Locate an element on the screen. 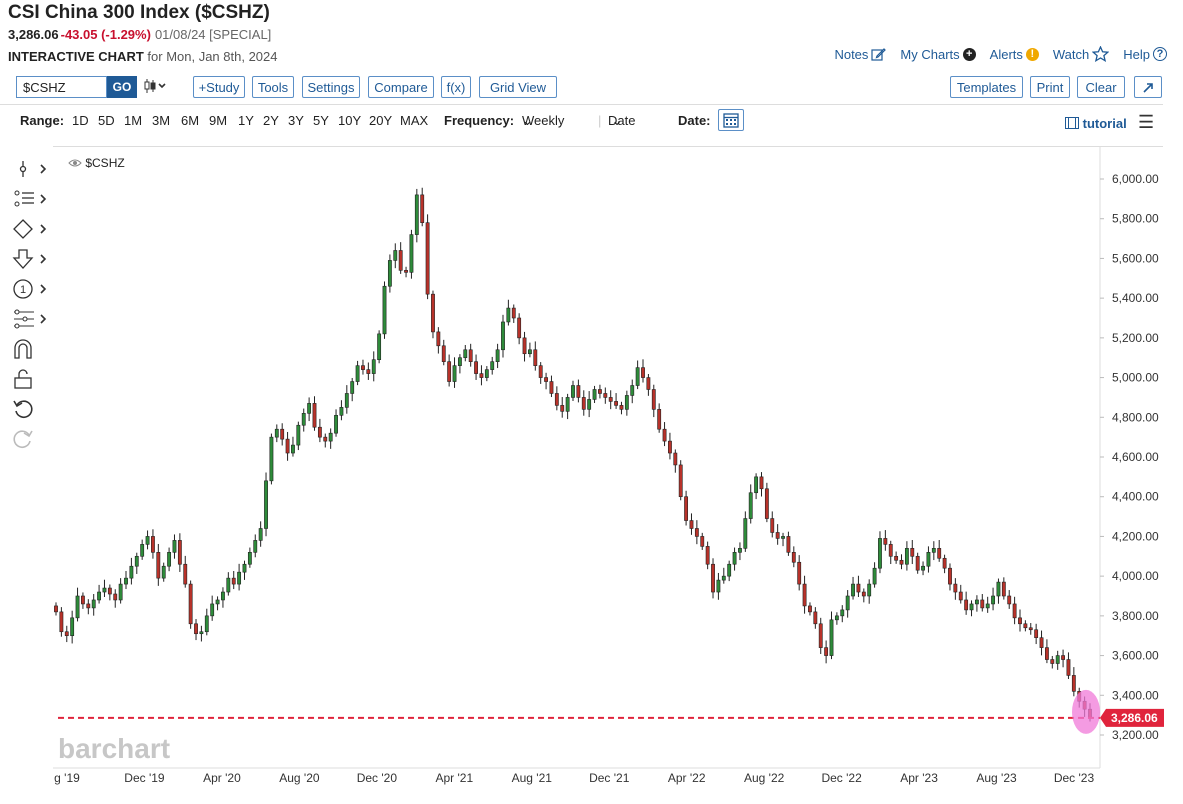 The width and height of the screenshot is (1183, 804). eye-icon is located at coordinates (75, 163).